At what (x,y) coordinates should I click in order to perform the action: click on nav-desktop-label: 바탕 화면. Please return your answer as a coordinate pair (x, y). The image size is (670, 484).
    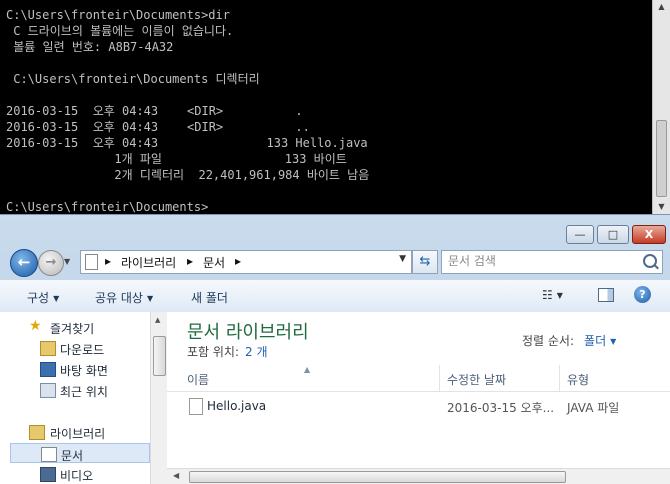
    Looking at the image, I should click on (84, 371).